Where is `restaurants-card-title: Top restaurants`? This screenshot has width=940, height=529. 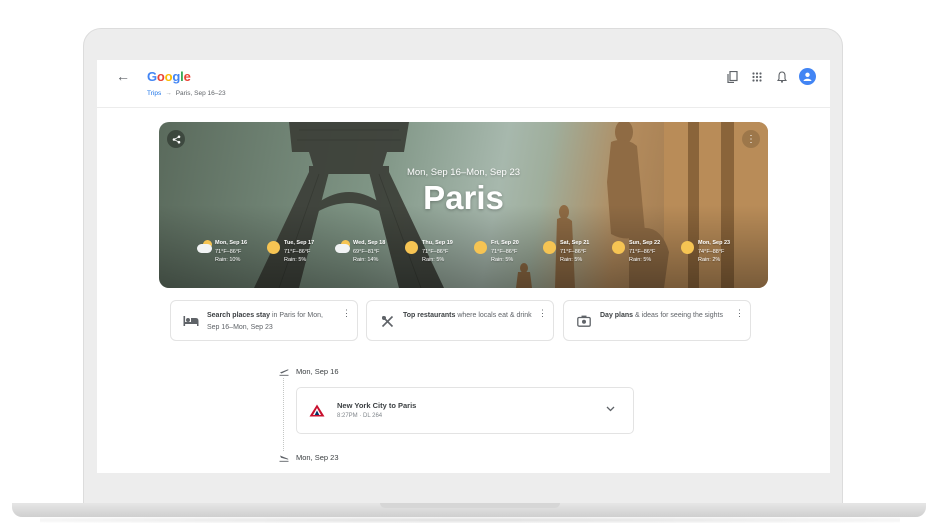 restaurants-card-title: Top restaurants is located at coordinates (429, 315).